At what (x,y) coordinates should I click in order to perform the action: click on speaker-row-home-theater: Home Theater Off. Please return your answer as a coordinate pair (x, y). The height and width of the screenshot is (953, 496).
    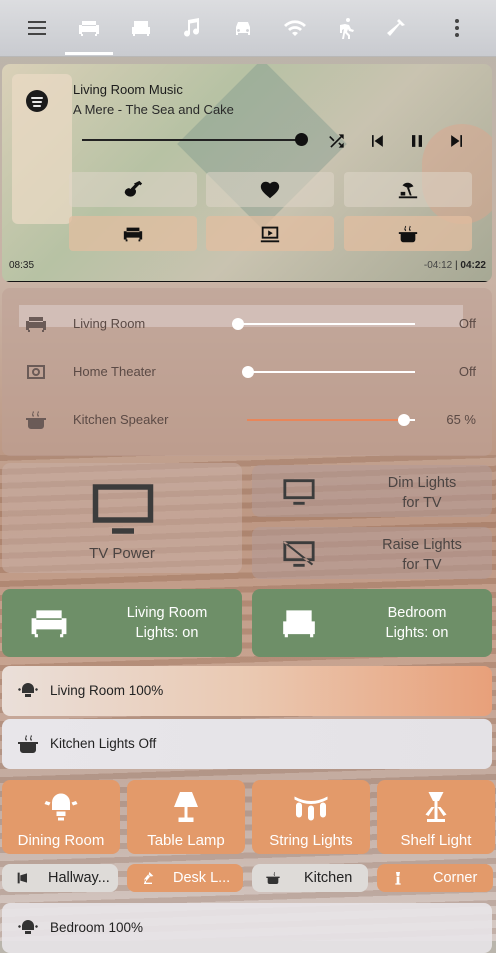
    Looking at the image, I should click on (247, 372).